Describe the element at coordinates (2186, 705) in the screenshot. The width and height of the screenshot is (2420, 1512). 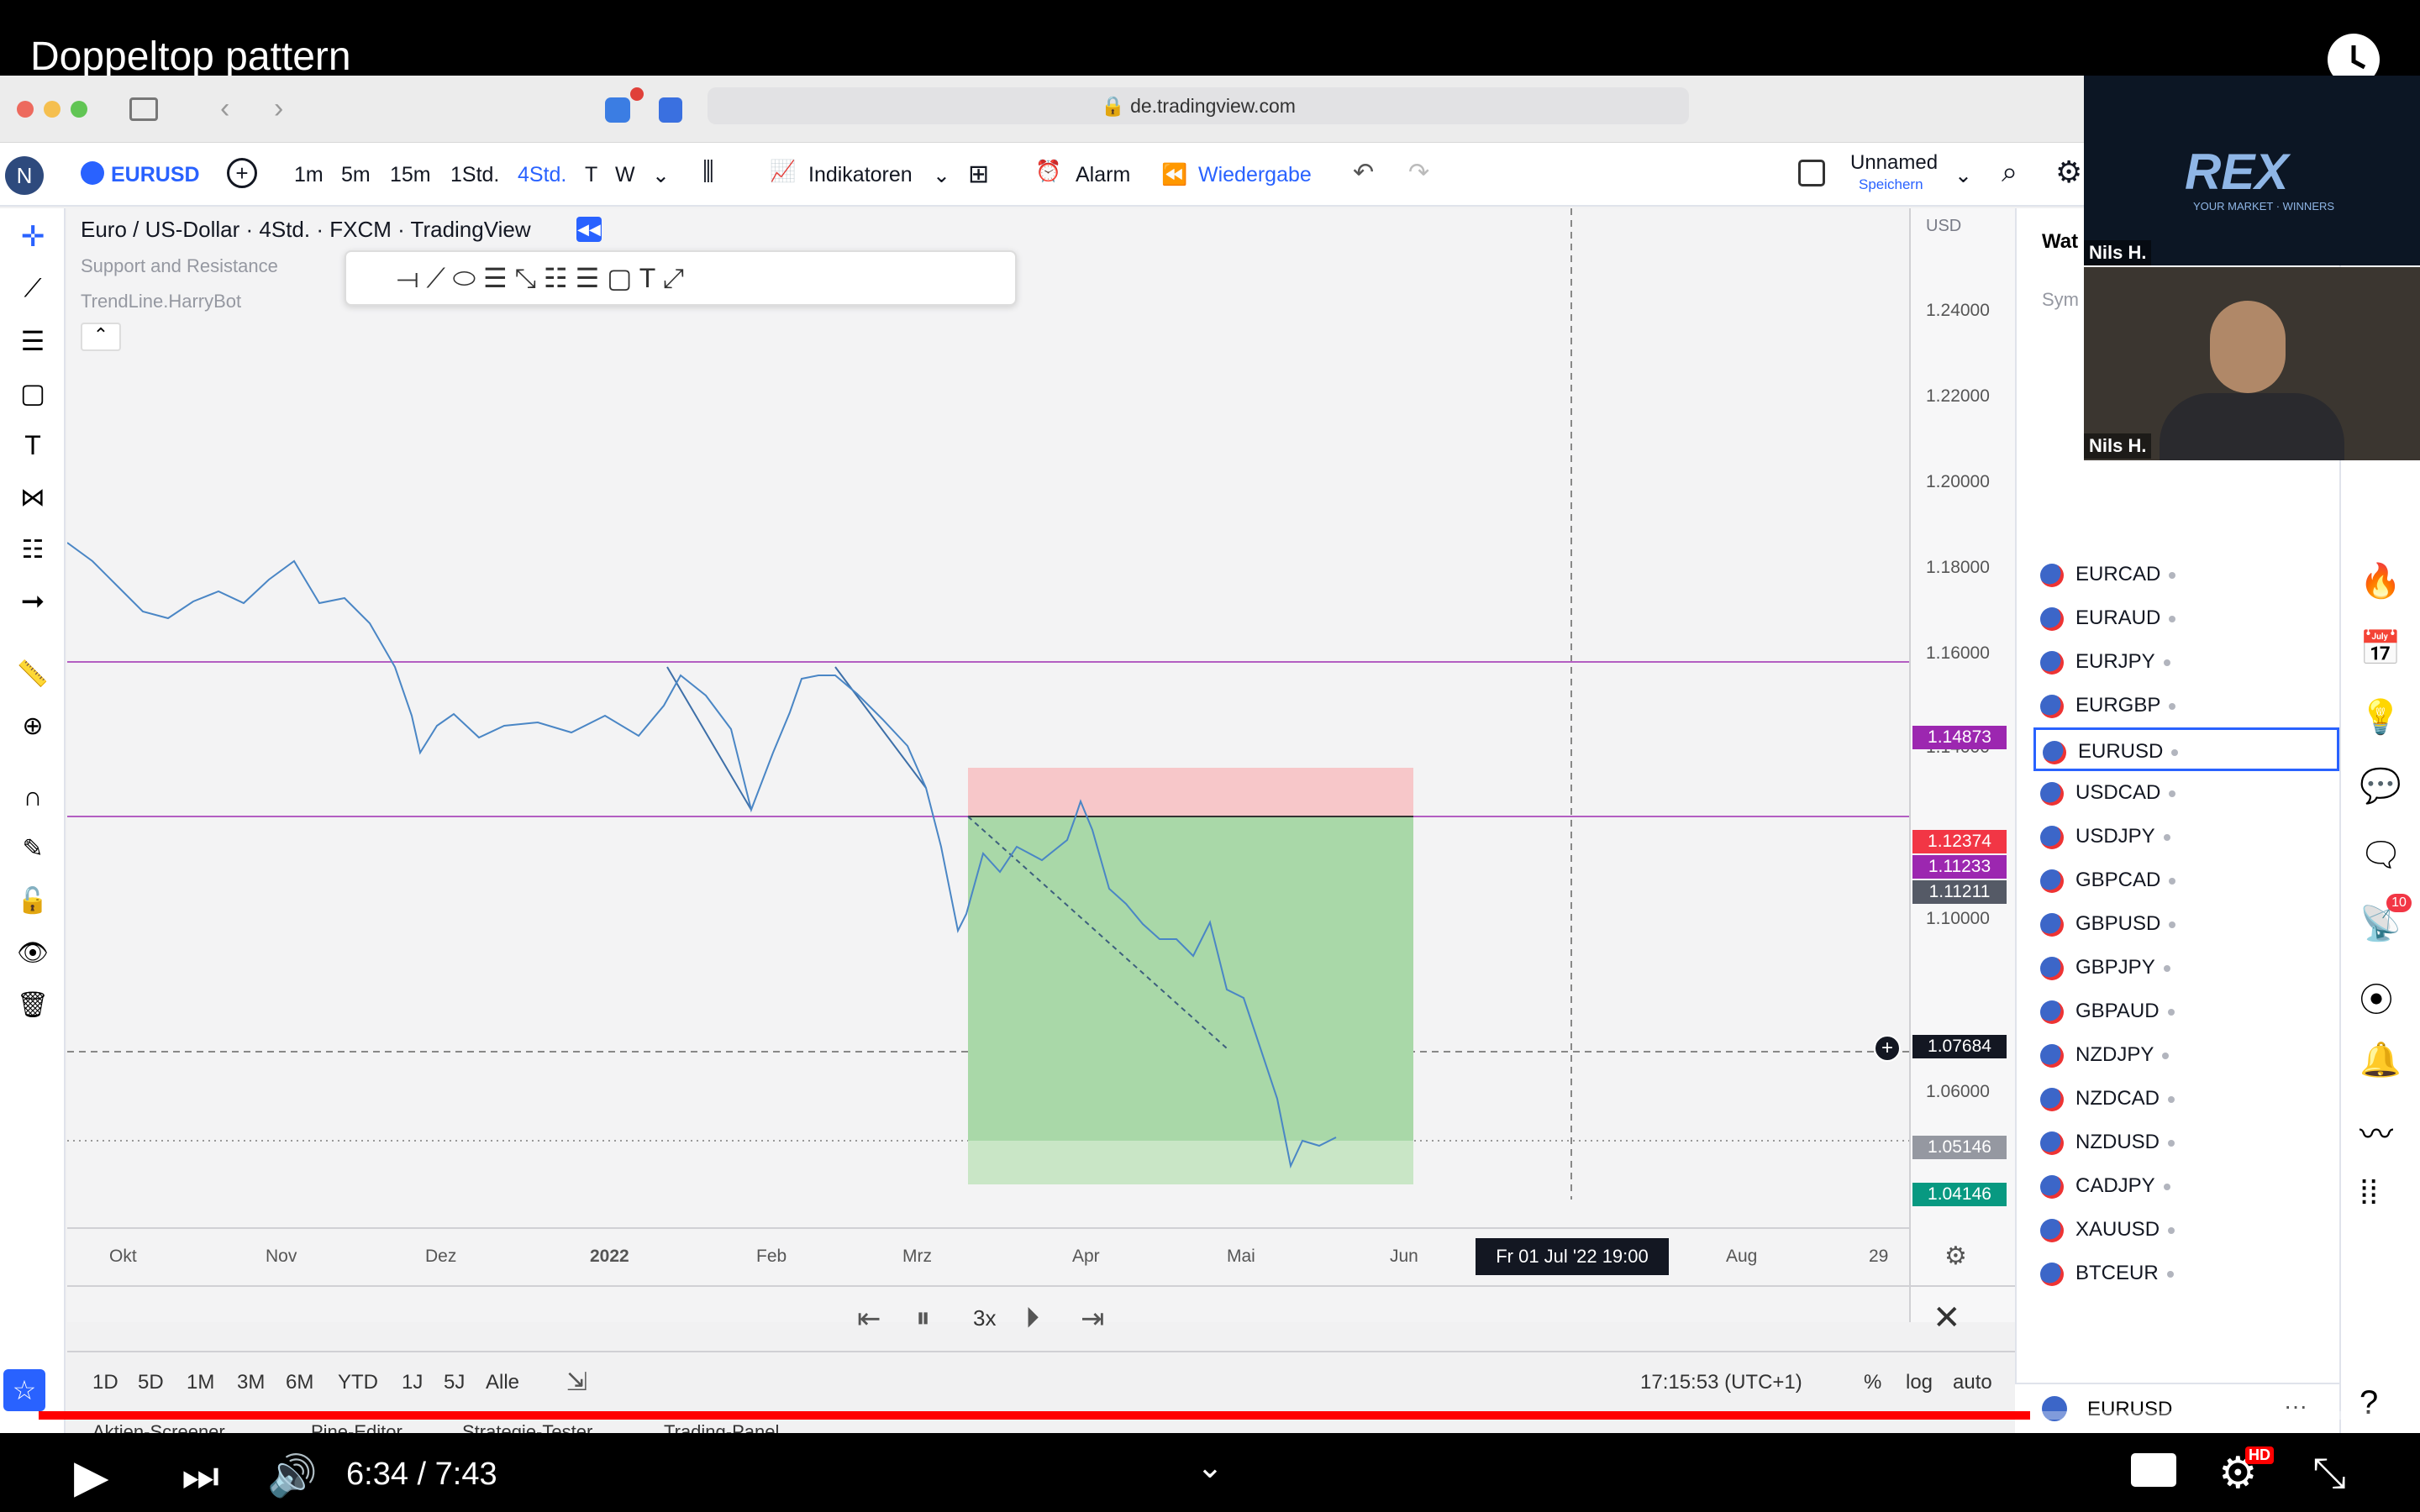
I see `watchlist-row: EURGBP` at that location.